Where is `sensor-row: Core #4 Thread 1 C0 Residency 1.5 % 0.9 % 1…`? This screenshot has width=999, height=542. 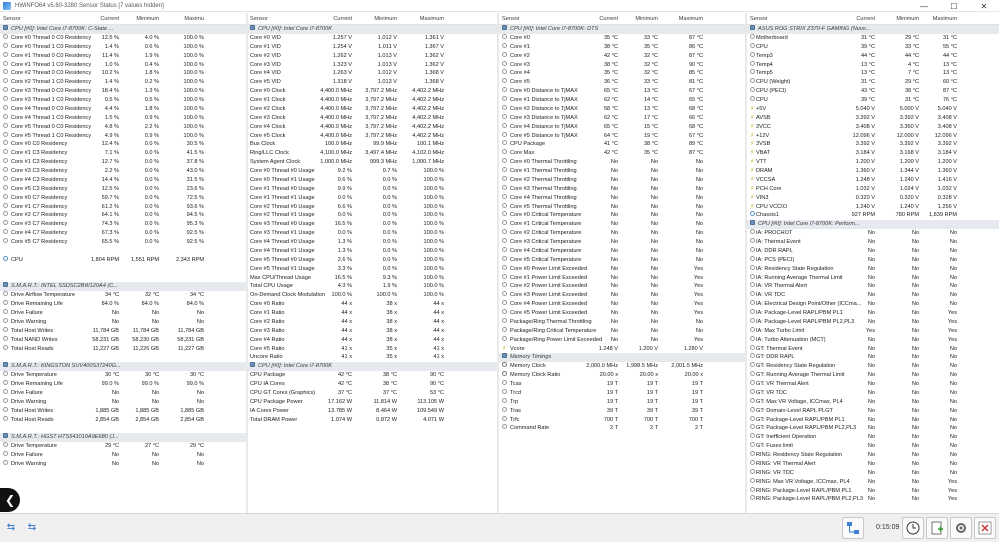 sensor-row: Core #4 Thread 1 C0 Residency 1.5 % 0.9 % 1… is located at coordinates (123, 118).